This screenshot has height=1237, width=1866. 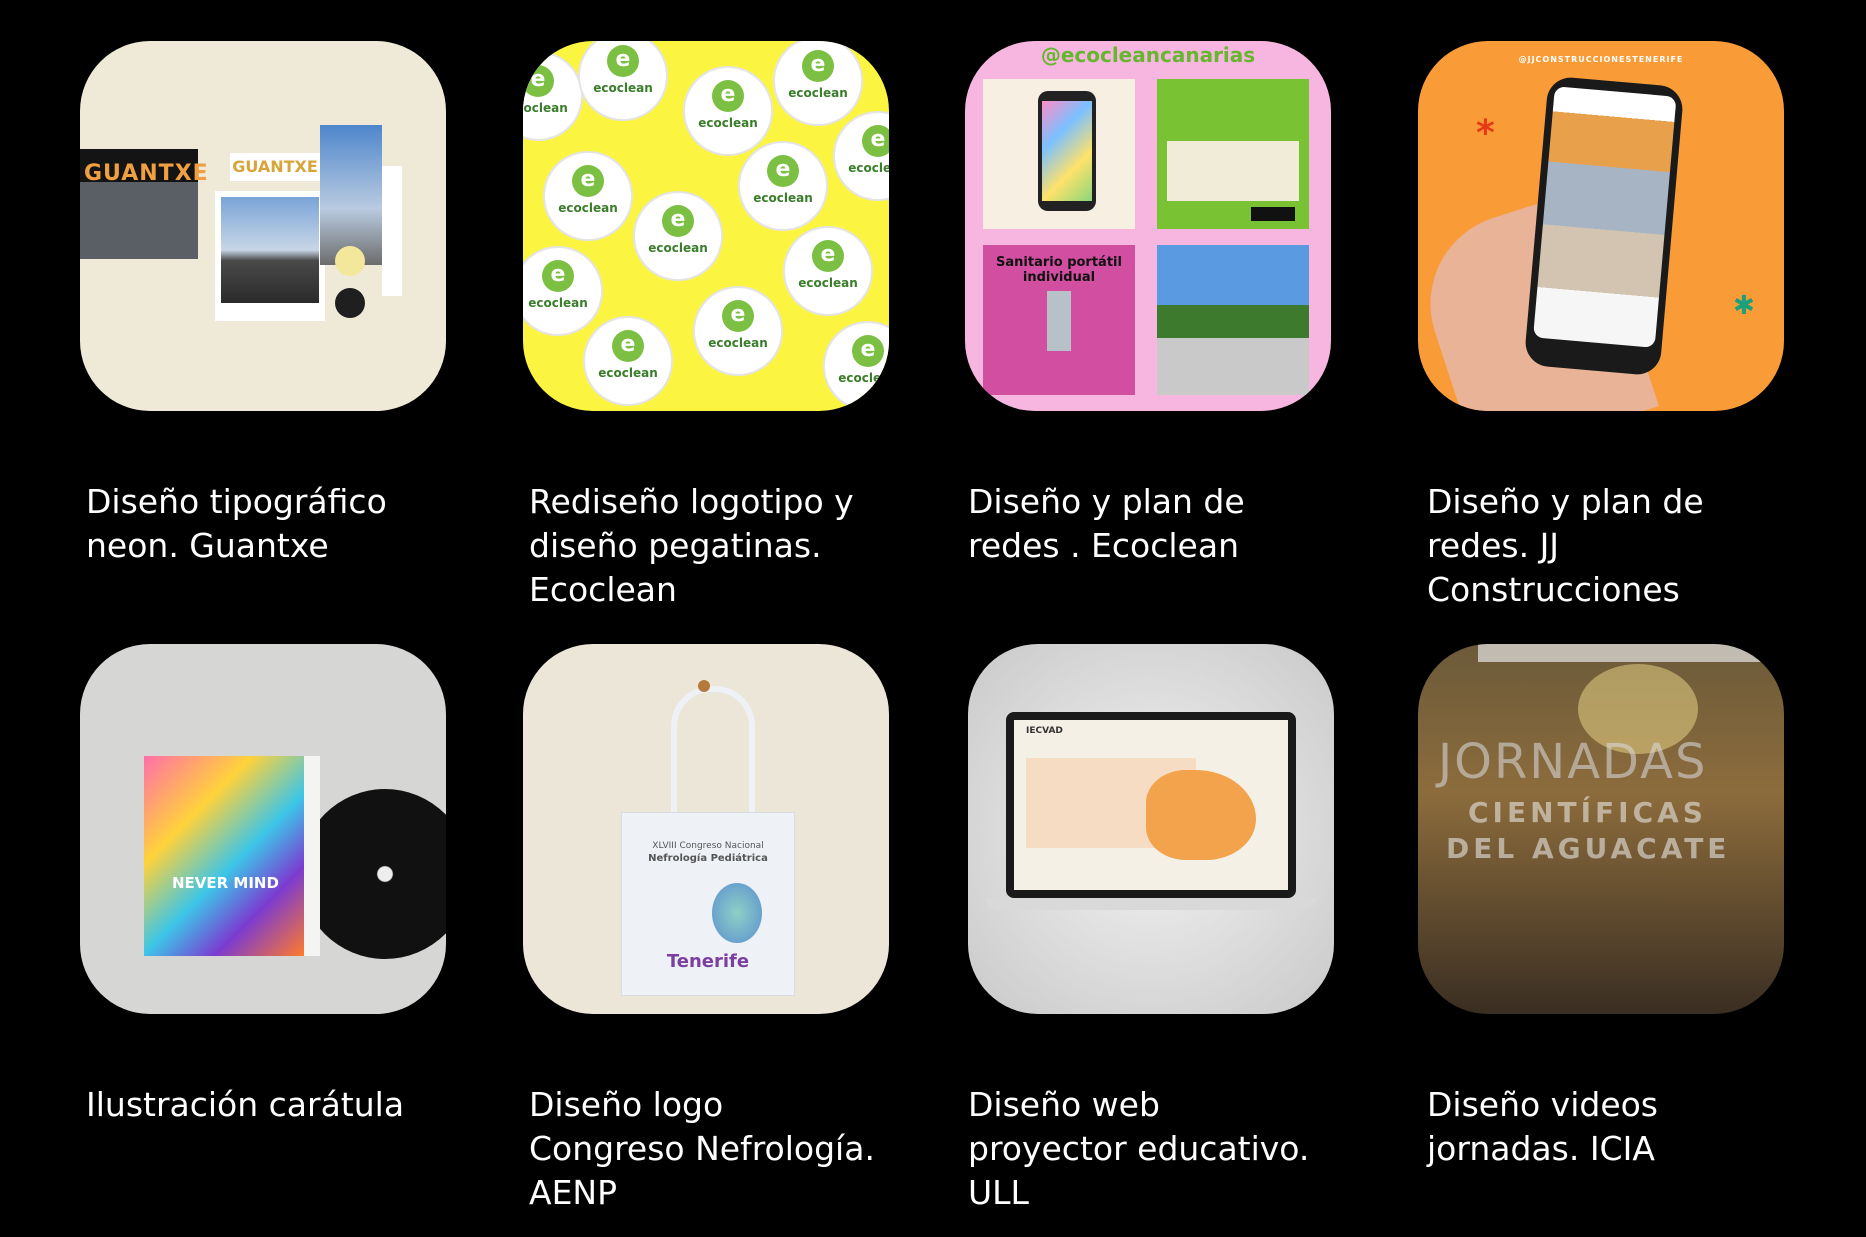 I want to click on site-logo: IECVAD, so click(x=1044, y=731).